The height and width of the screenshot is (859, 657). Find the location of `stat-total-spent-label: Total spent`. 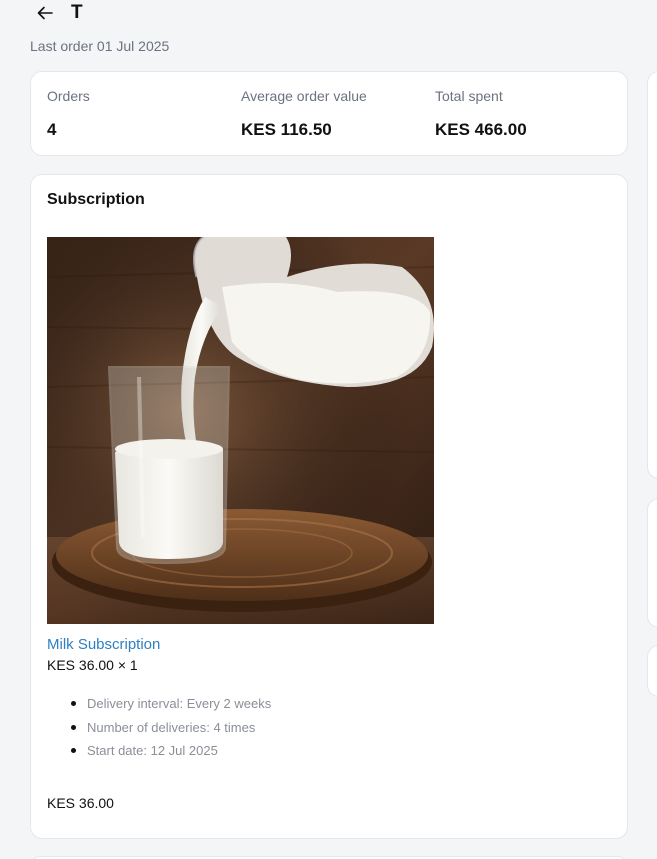

stat-total-spent-label: Total spent is located at coordinates (469, 96).